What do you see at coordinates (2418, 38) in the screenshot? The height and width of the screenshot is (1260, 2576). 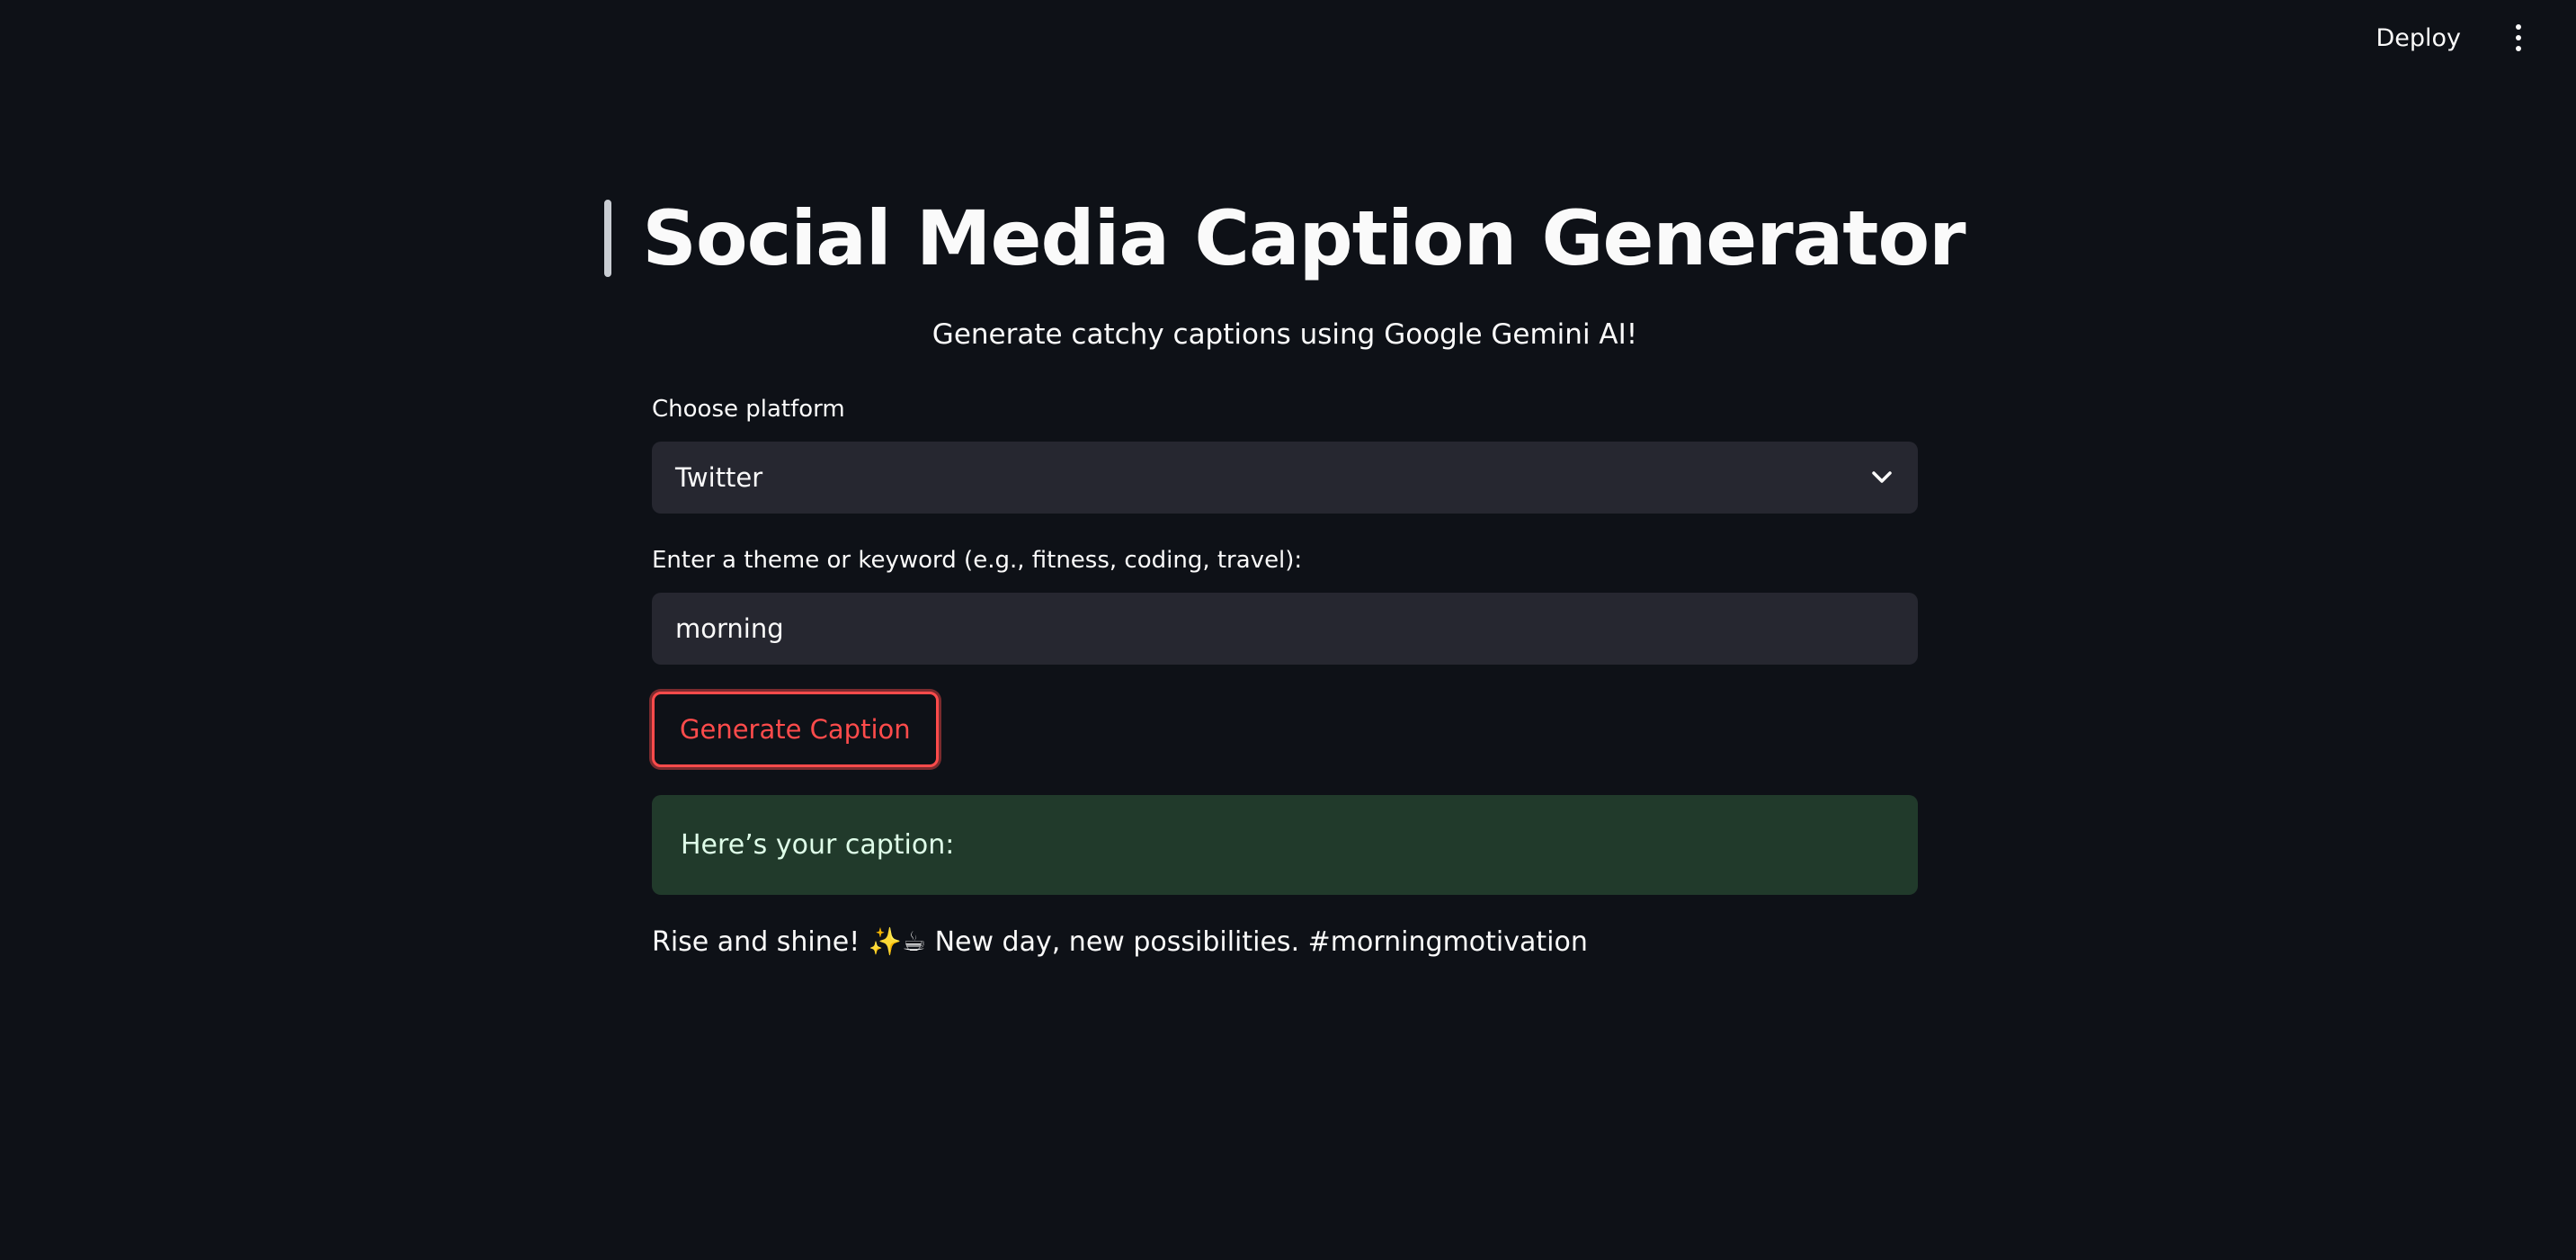 I see `deploy-button: Deploy` at bounding box center [2418, 38].